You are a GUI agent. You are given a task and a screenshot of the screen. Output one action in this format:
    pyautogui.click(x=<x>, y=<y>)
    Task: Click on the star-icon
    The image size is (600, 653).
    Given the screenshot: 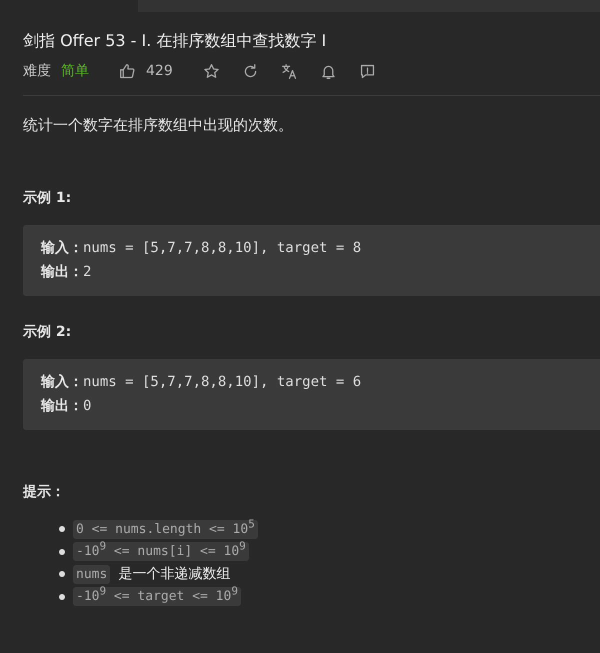 What is the action you would take?
    pyautogui.click(x=211, y=71)
    